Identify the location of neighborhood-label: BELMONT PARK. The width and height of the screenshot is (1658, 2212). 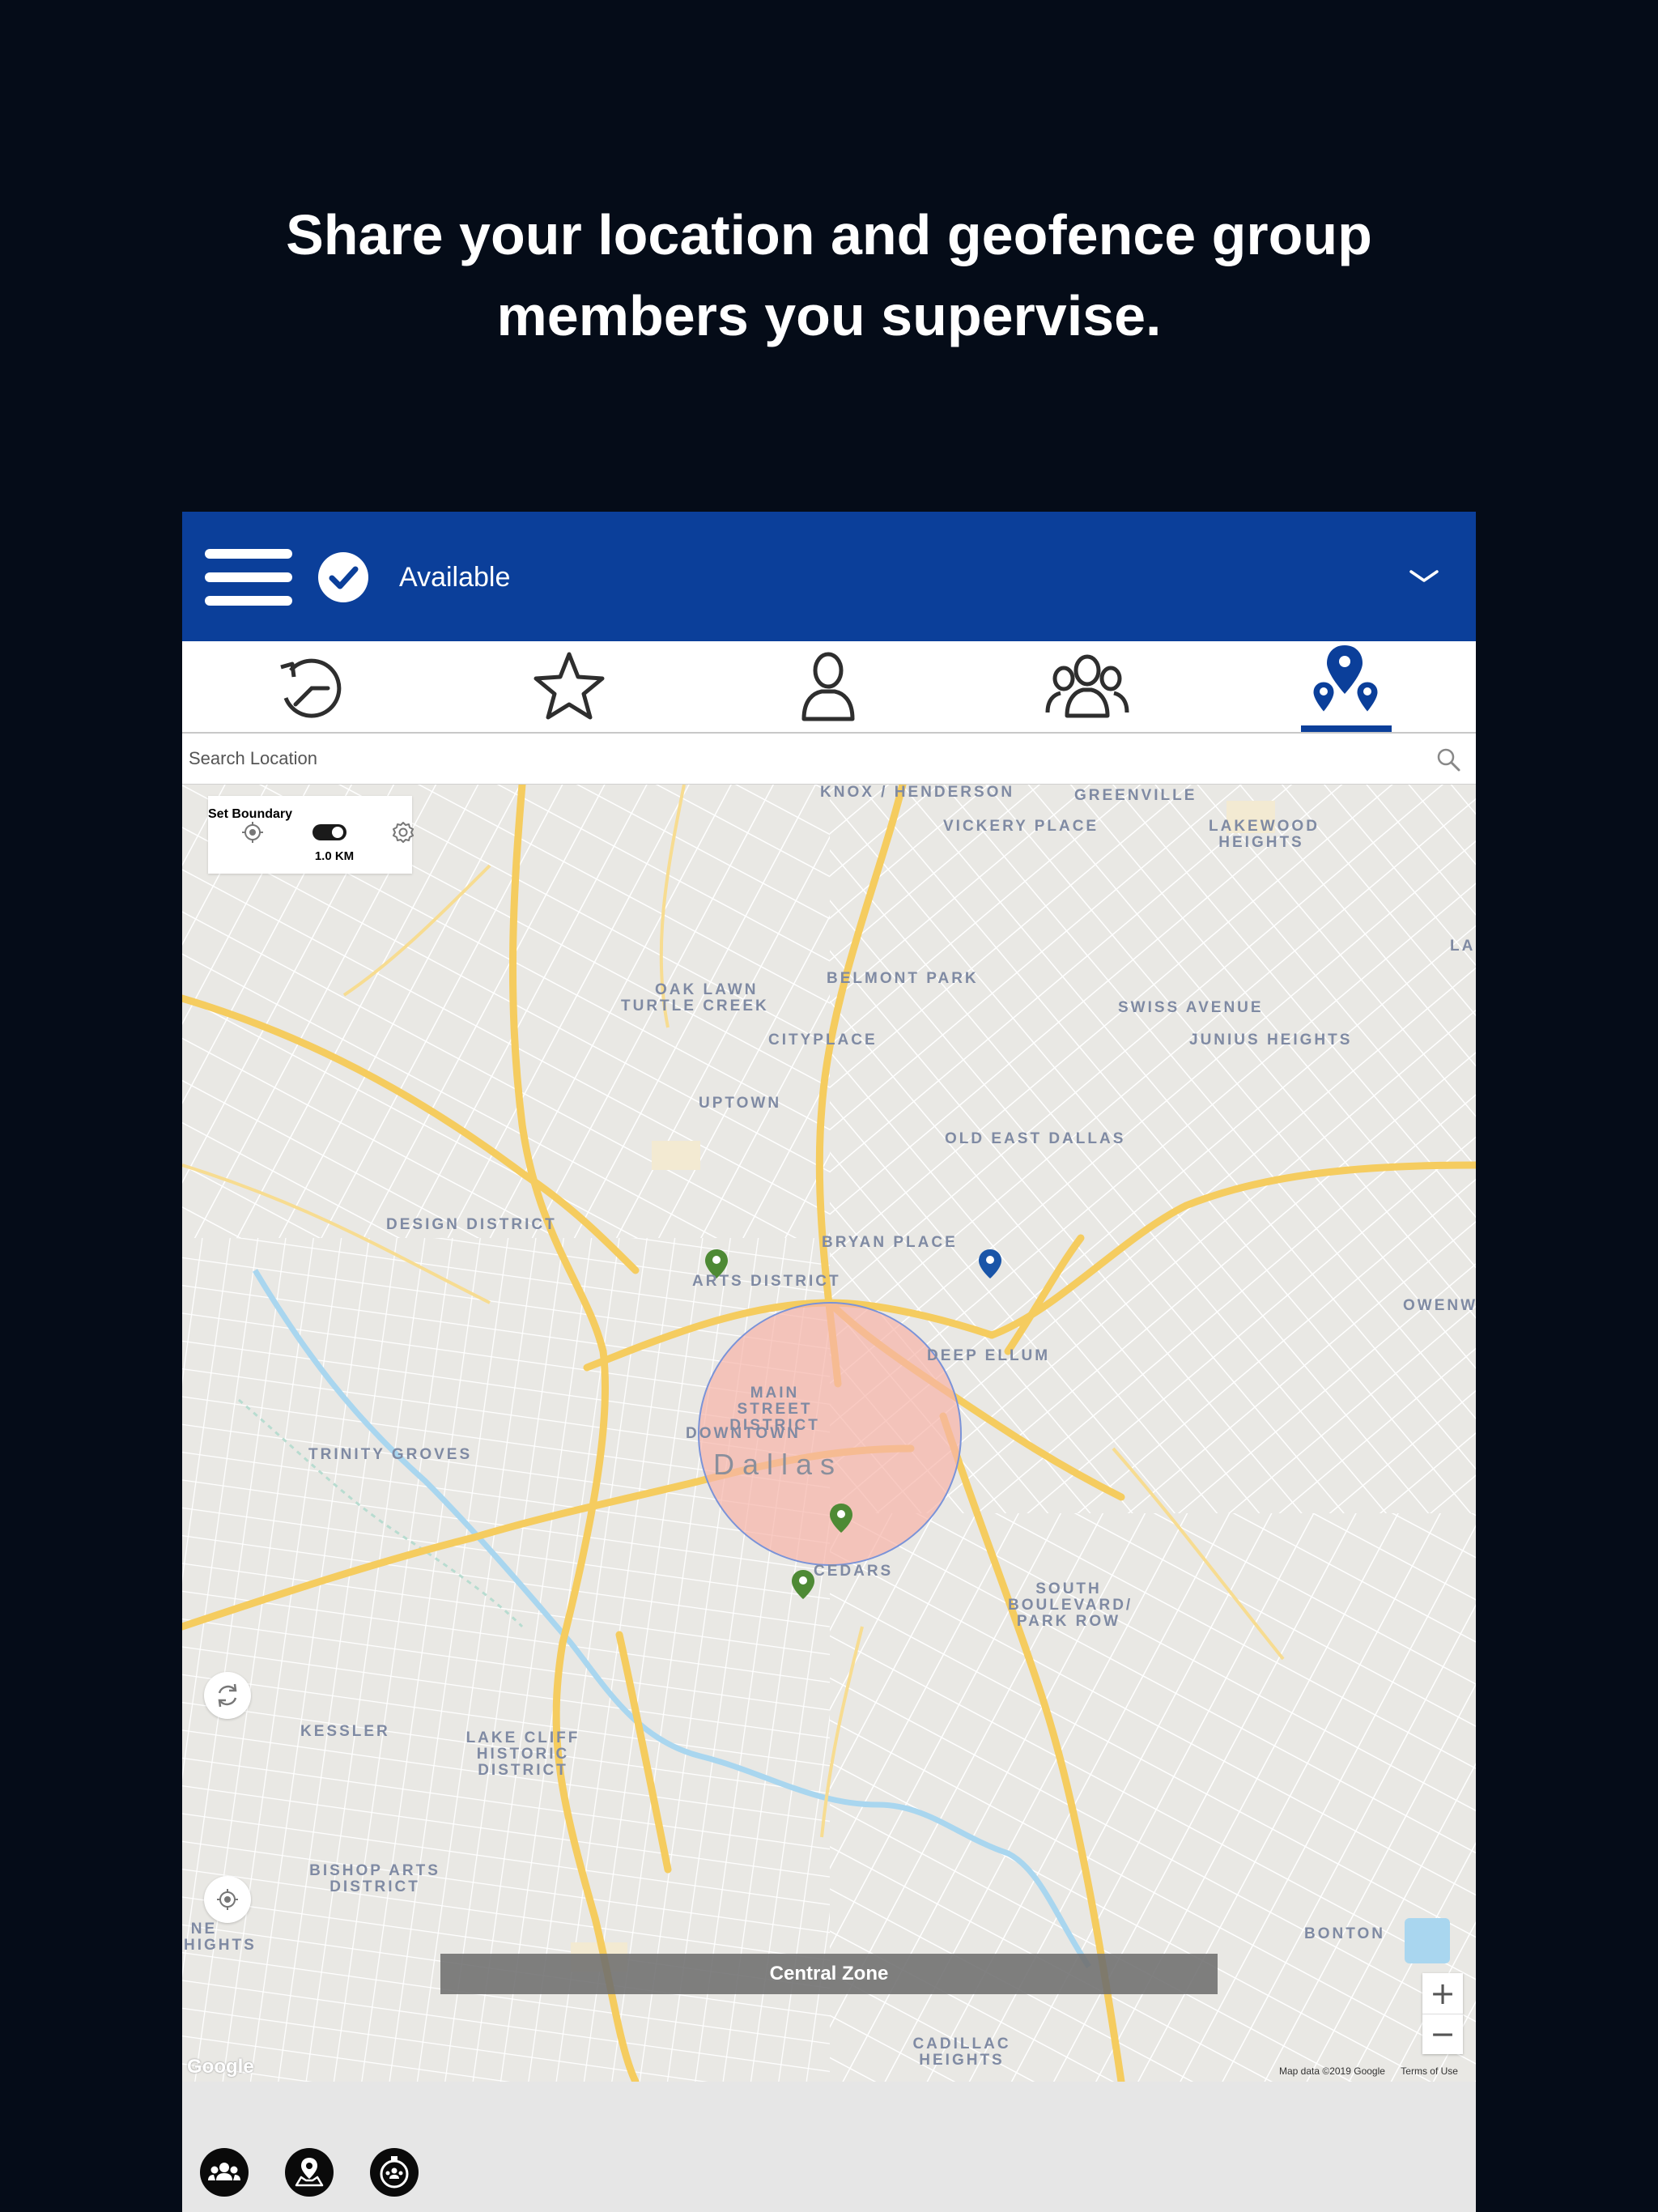
(903, 978).